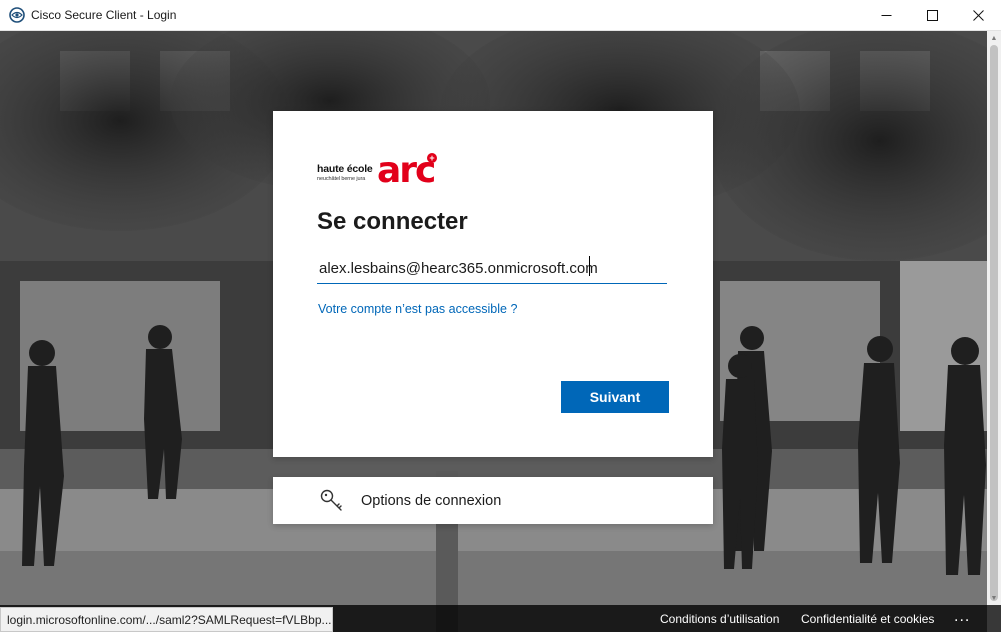  Describe the element at coordinates (431, 501) in the screenshot. I see `sign-in-options-label: Options de connexion` at that location.